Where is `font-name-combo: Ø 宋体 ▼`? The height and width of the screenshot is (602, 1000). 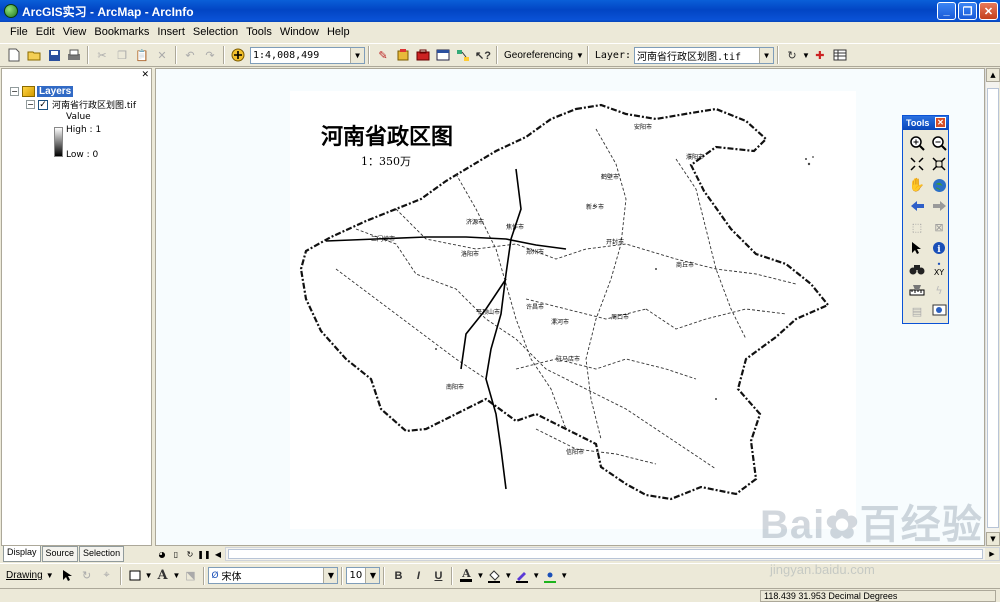
font-name-combo: Ø 宋体 ▼ is located at coordinates (273, 575).